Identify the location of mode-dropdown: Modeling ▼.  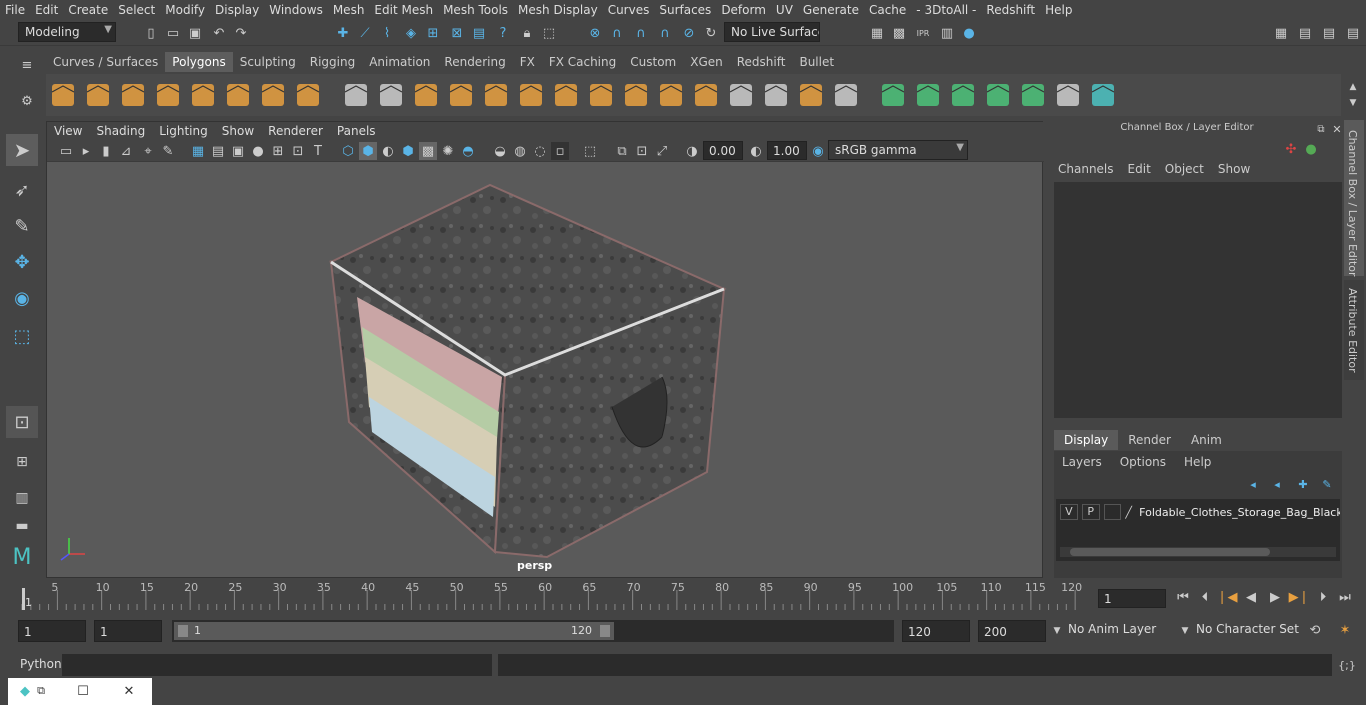
(67, 32).